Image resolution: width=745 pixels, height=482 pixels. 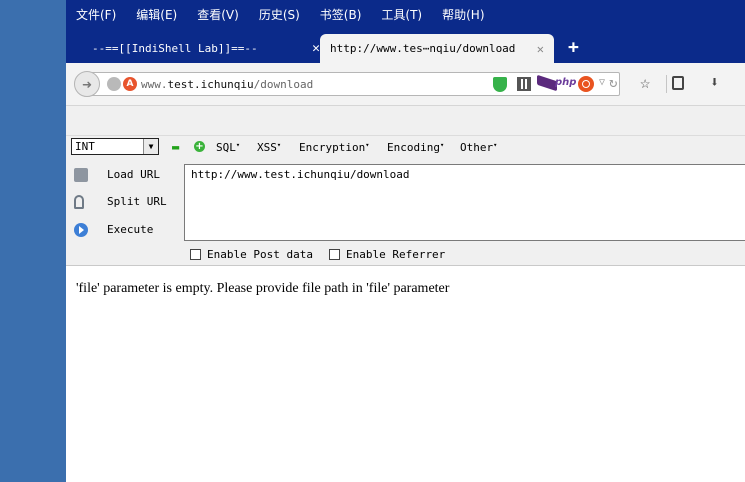 What do you see at coordinates (223, 14) in the screenshot?
I see `menu-view: 查看(V)` at bounding box center [223, 14].